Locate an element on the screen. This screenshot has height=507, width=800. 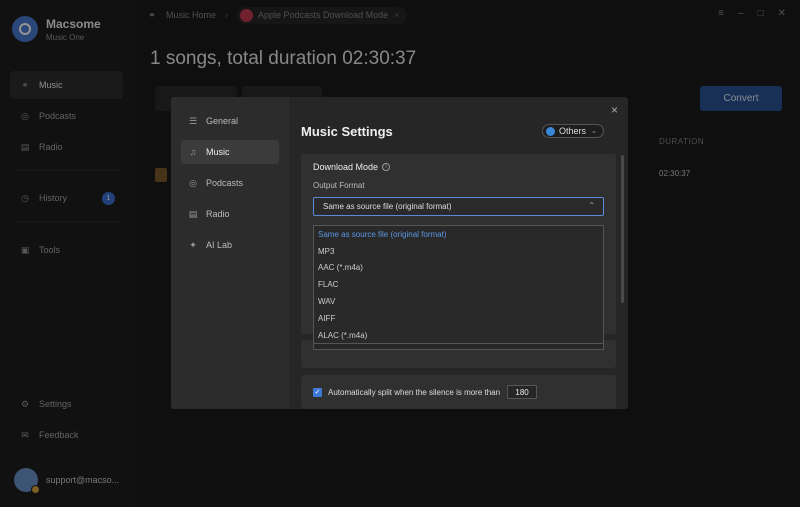
settings-tab-music: ♫ Music is located at coordinates (230, 152).